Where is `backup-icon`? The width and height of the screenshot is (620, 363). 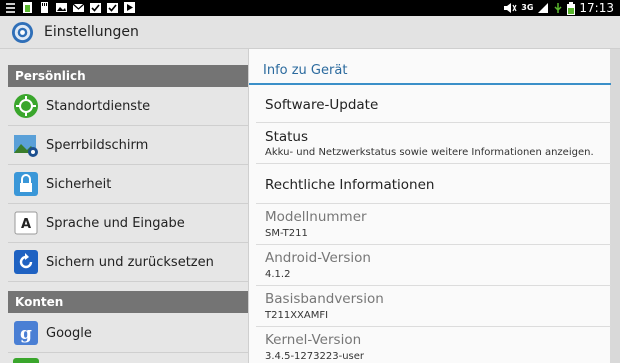 backup-icon is located at coordinates (26, 262).